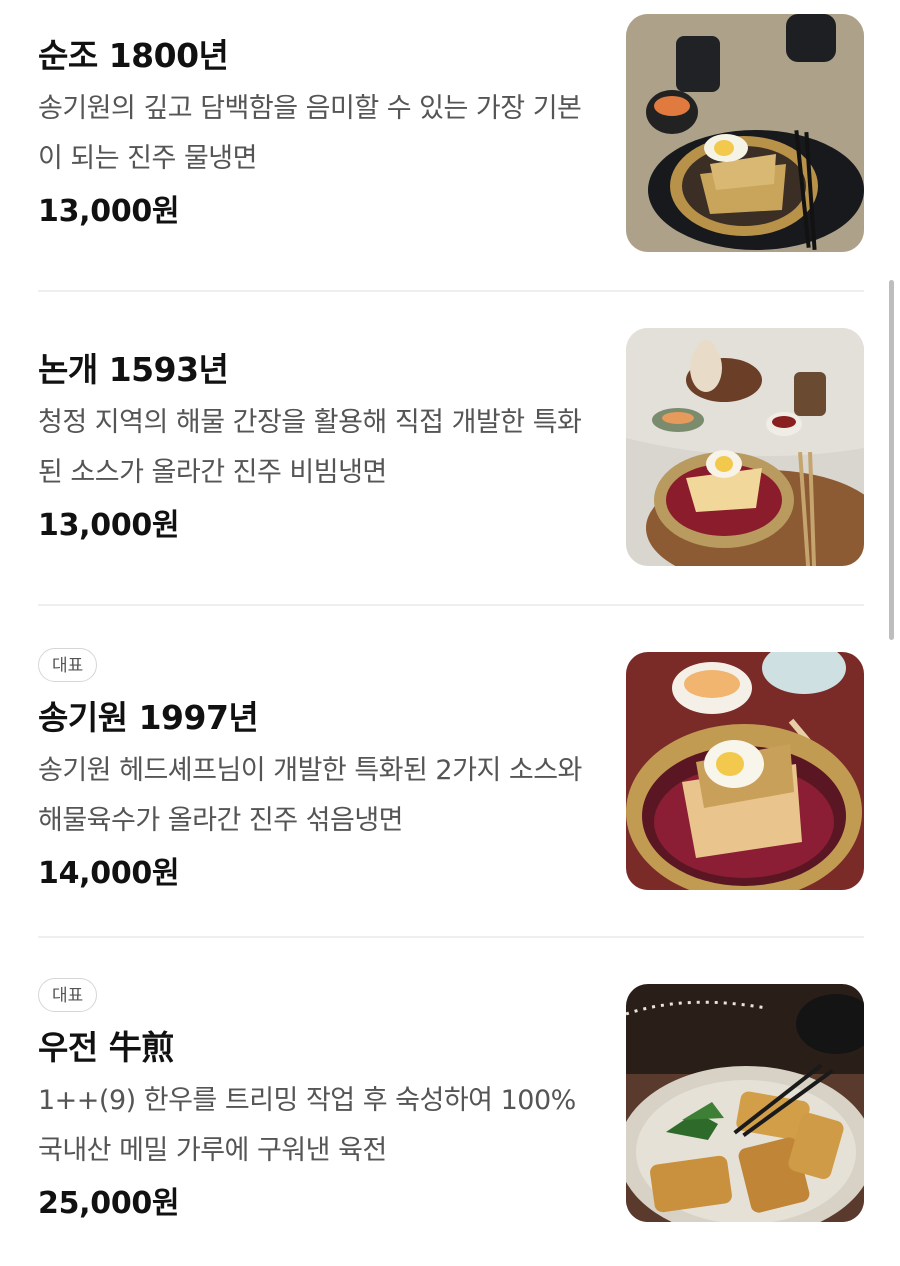 The image size is (900, 1266). I want to click on scrollbar, so click(891, 460).